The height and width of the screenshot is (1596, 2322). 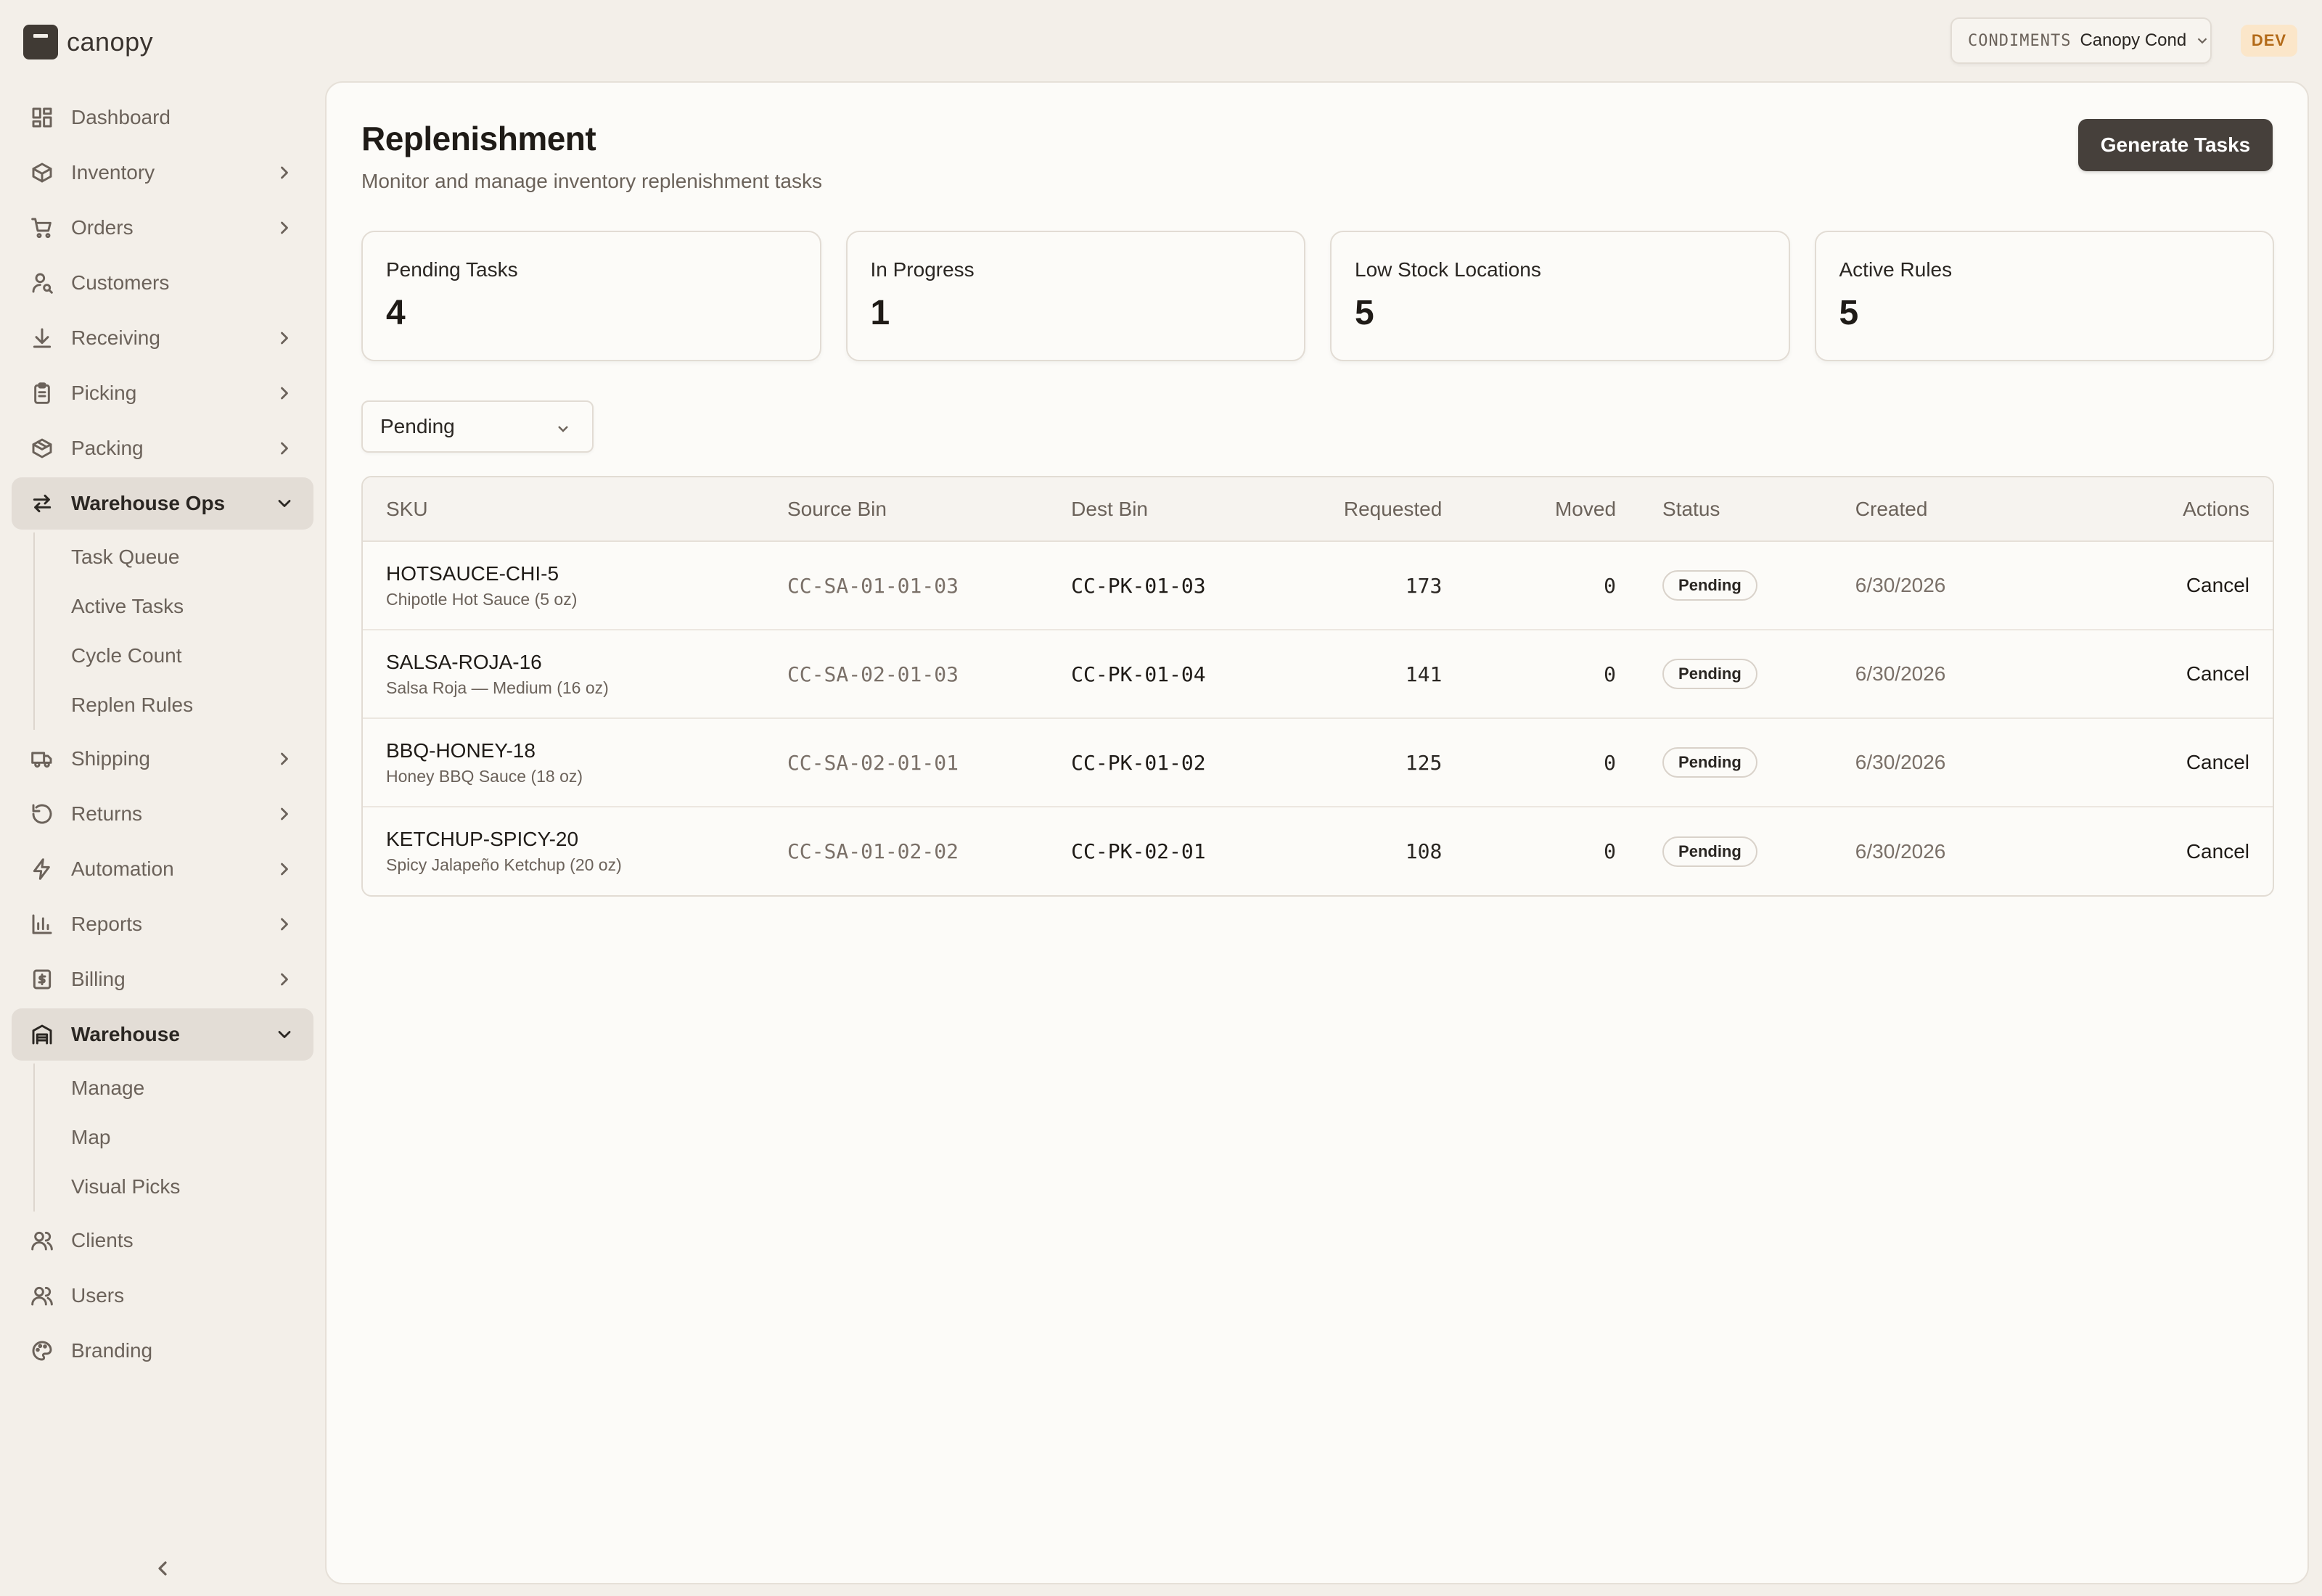 I want to click on dest-bin: CC-PK-01-03, so click(x=1170, y=585).